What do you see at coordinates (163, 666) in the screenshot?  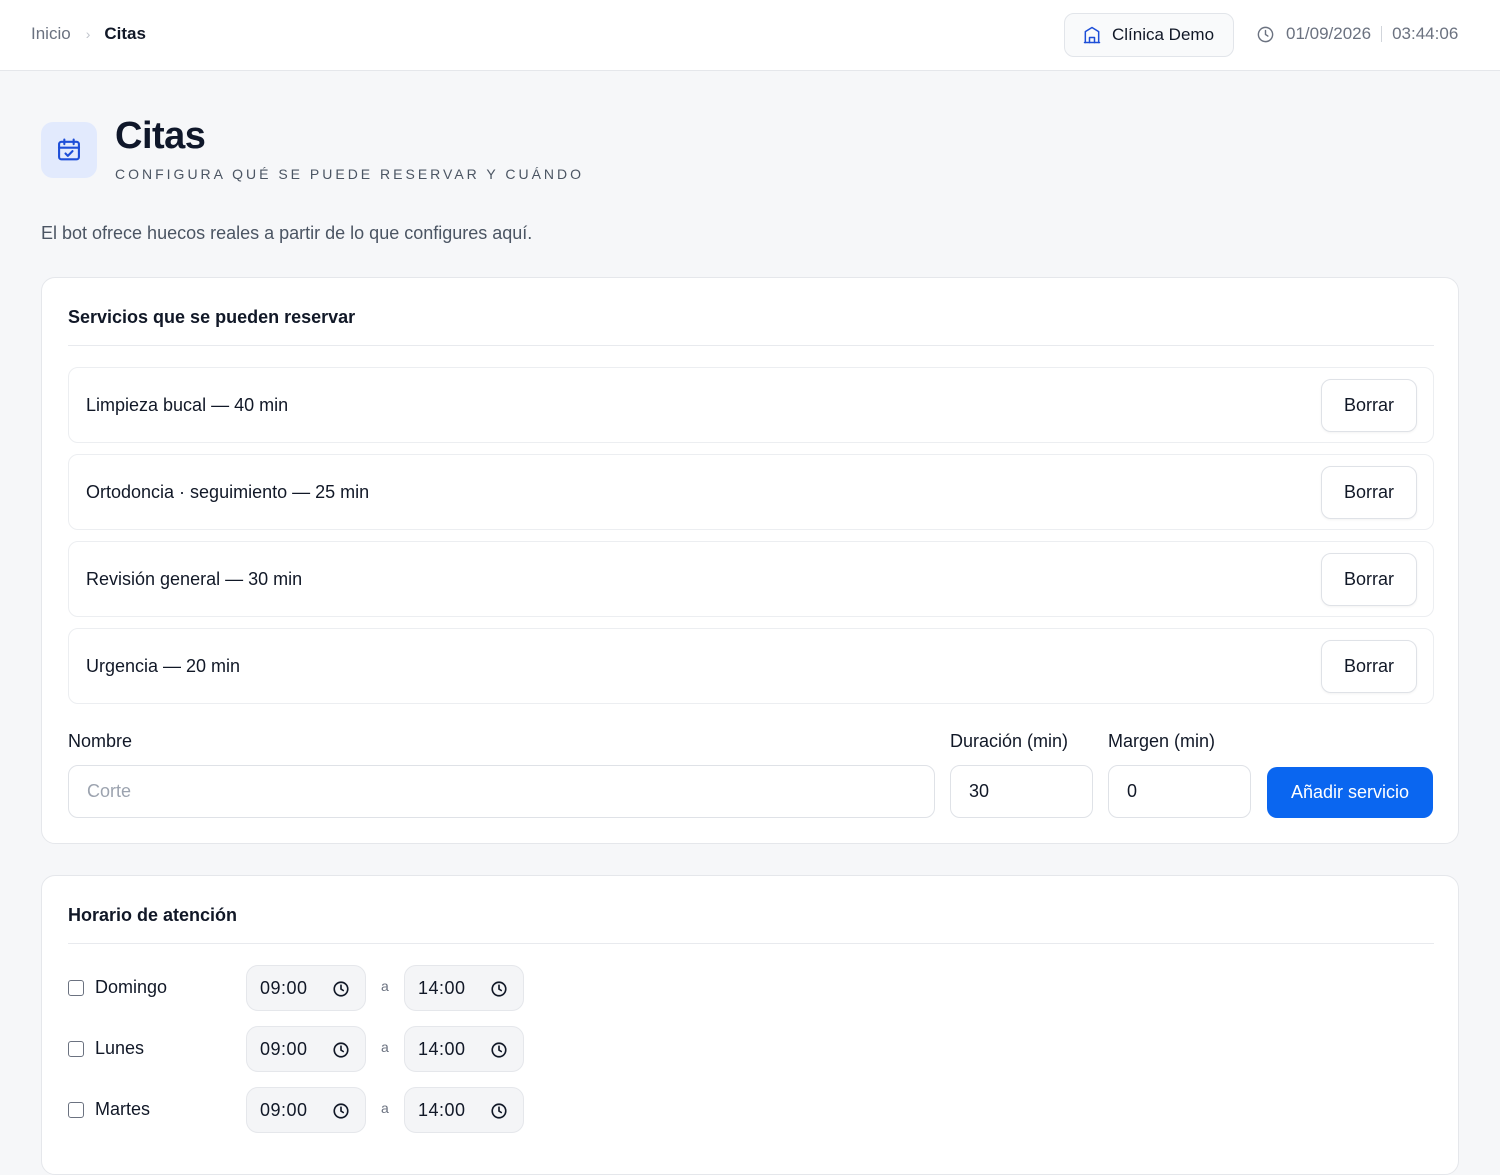 I see `service-label: Urgencia — 20 min` at bounding box center [163, 666].